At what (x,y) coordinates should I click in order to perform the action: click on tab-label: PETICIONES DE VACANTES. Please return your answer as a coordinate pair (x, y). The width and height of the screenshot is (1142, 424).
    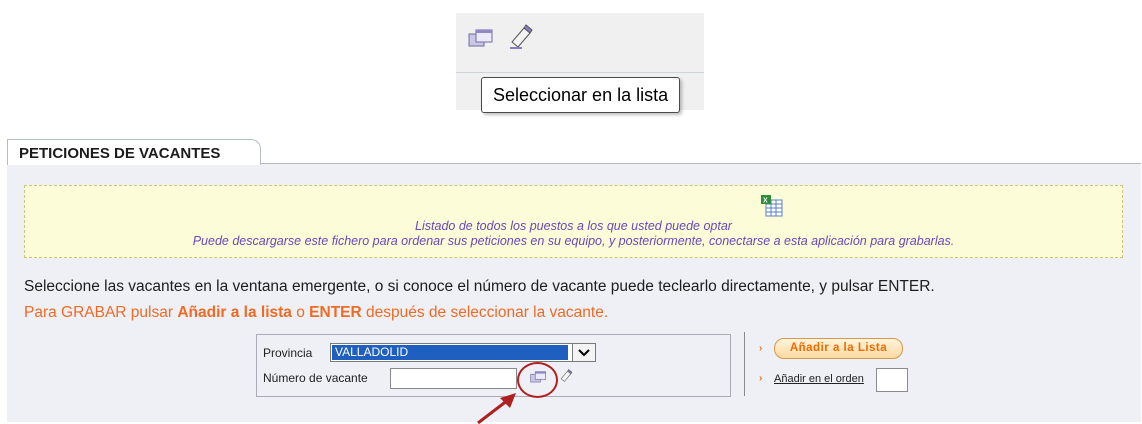
    Looking at the image, I should click on (120, 153).